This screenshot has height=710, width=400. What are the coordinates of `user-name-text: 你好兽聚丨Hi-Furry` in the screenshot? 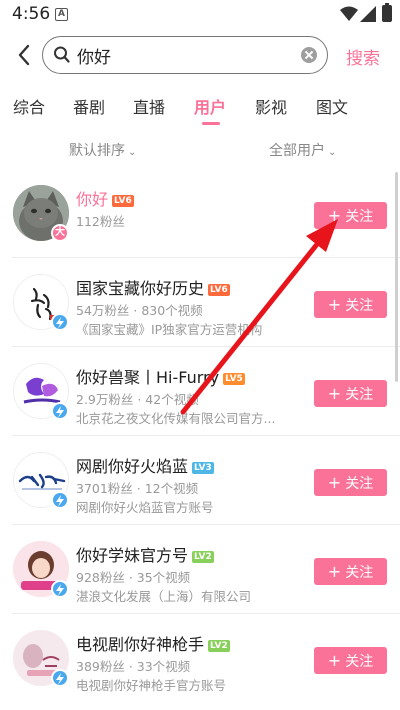 It's located at (148, 377).